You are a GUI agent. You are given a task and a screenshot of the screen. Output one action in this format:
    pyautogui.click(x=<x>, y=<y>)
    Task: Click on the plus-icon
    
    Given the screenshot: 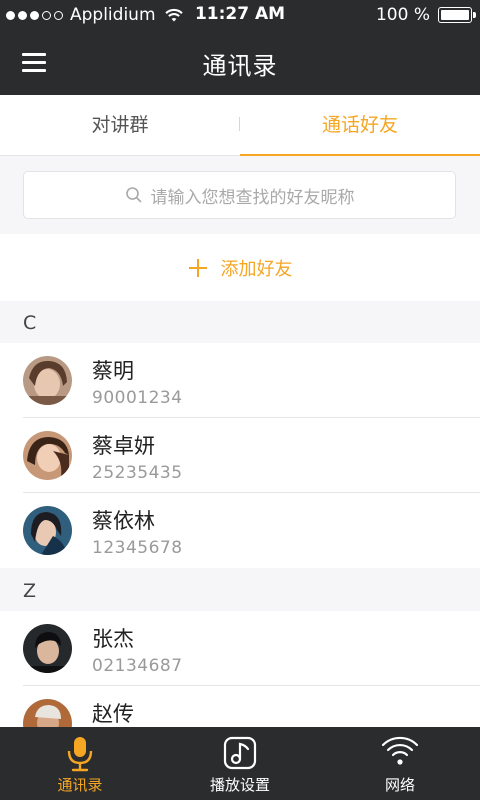 What is the action you would take?
    pyautogui.click(x=197, y=267)
    